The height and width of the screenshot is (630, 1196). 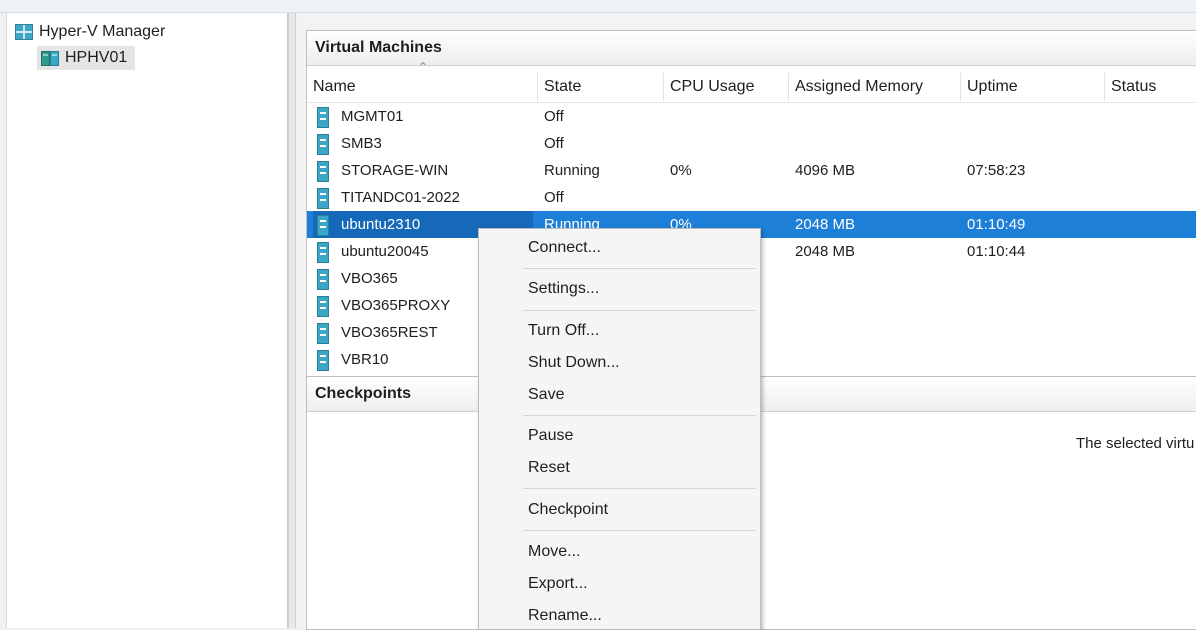 I want to click on tree-server-label: HPHV01, so click(x=96, y=57).